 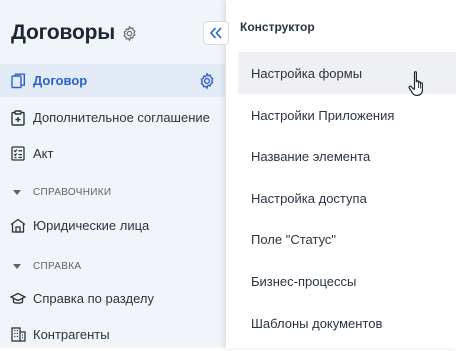 I want to click on collapse-sidebar-button, so click(x=216, y=33).